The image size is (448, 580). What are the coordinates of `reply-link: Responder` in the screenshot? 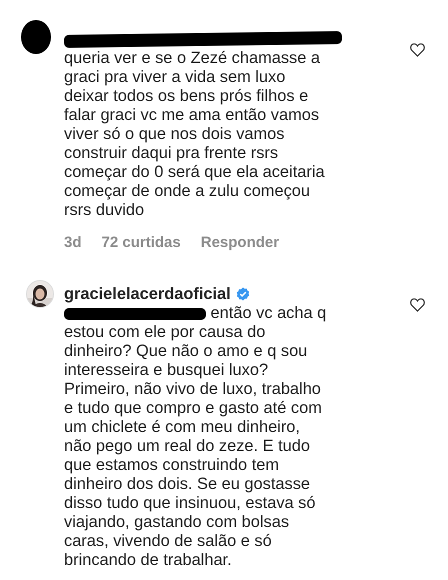 It's located at (240, 242).